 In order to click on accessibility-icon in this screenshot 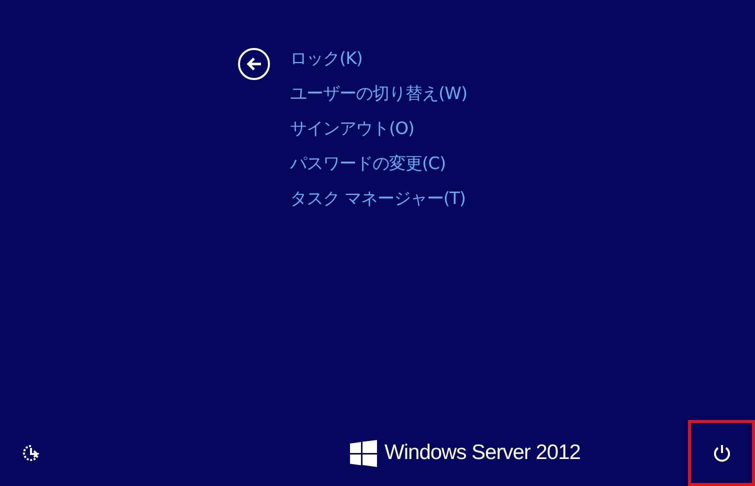, I will do `click(31, 453)`.